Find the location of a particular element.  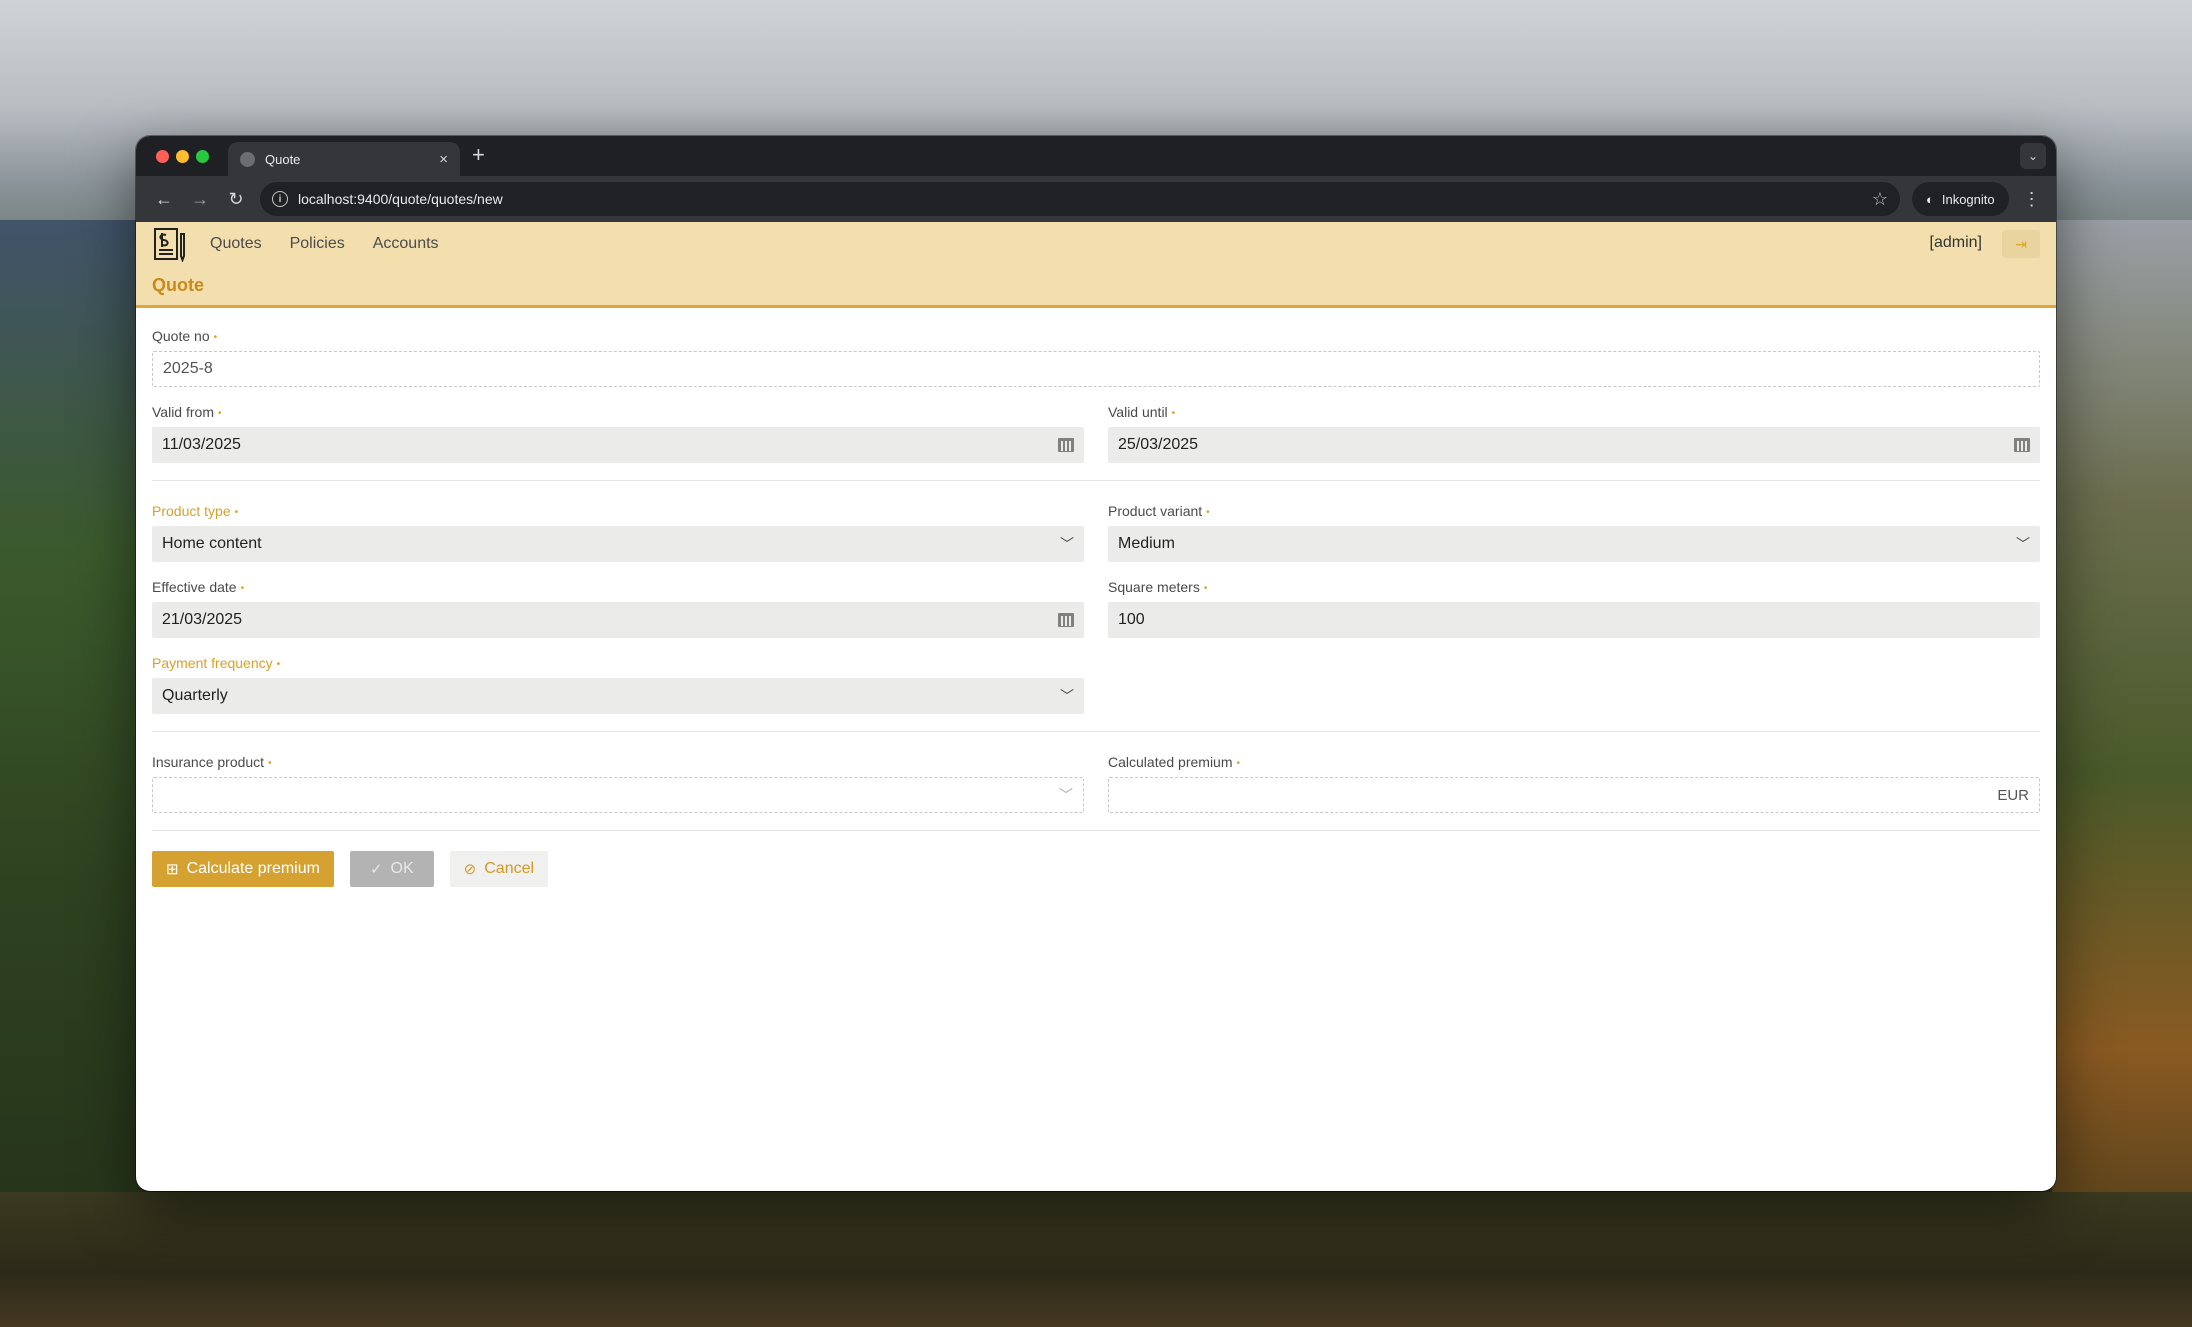

bookmark-star-icon: ☆ is located at coordinates (1880, 199).